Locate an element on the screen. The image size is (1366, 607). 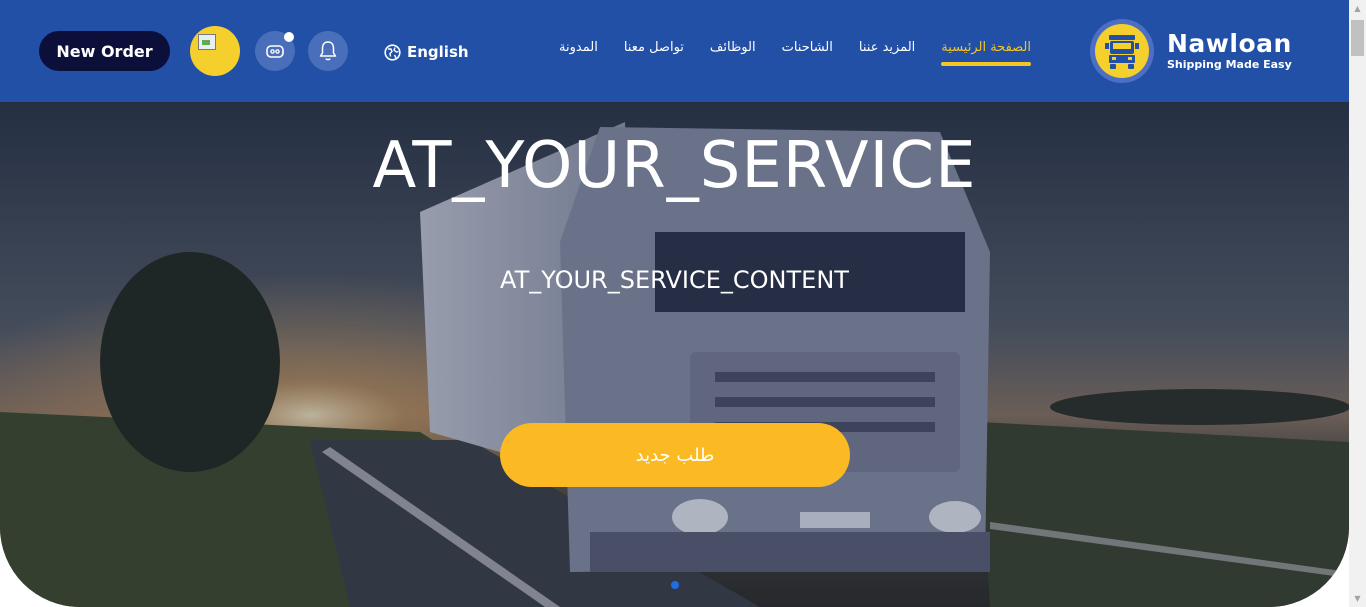
hero-title: AT_YOUR_SERVICE is located at coordinates (674, 166).